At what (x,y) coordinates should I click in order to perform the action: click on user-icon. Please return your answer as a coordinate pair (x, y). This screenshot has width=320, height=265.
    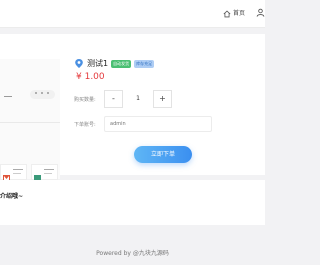
    Looking at the image, I should click on (260, 12).